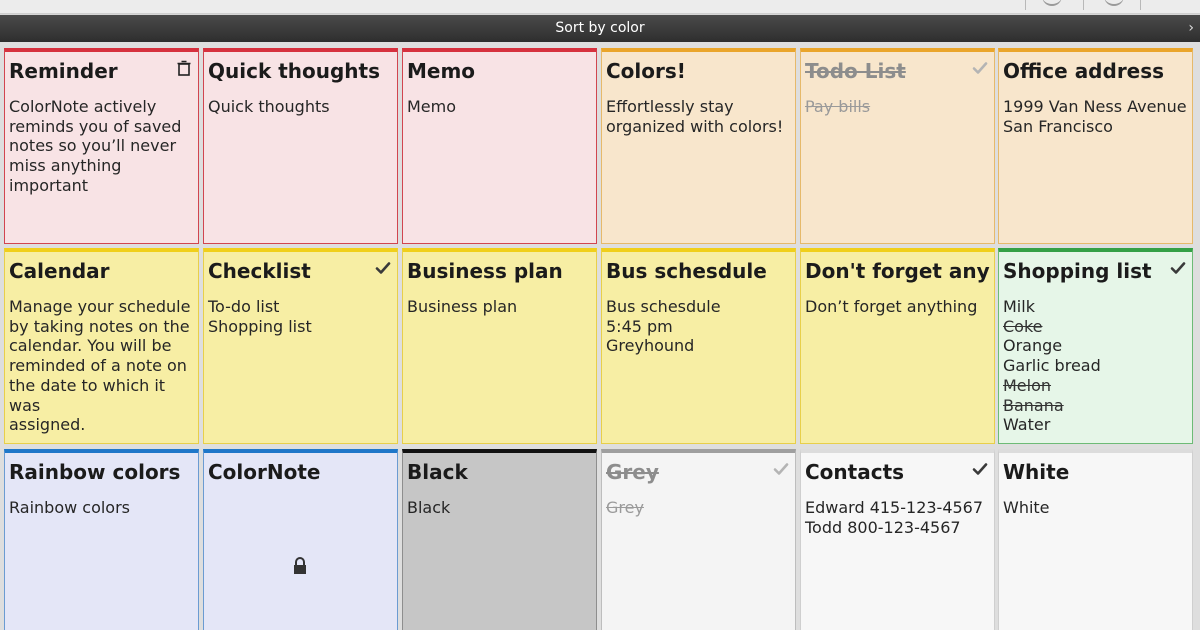  Describe the element at coordinates (883, 527) in the screenshot. I see `note-line: Todd 800-123-4567` at that location.